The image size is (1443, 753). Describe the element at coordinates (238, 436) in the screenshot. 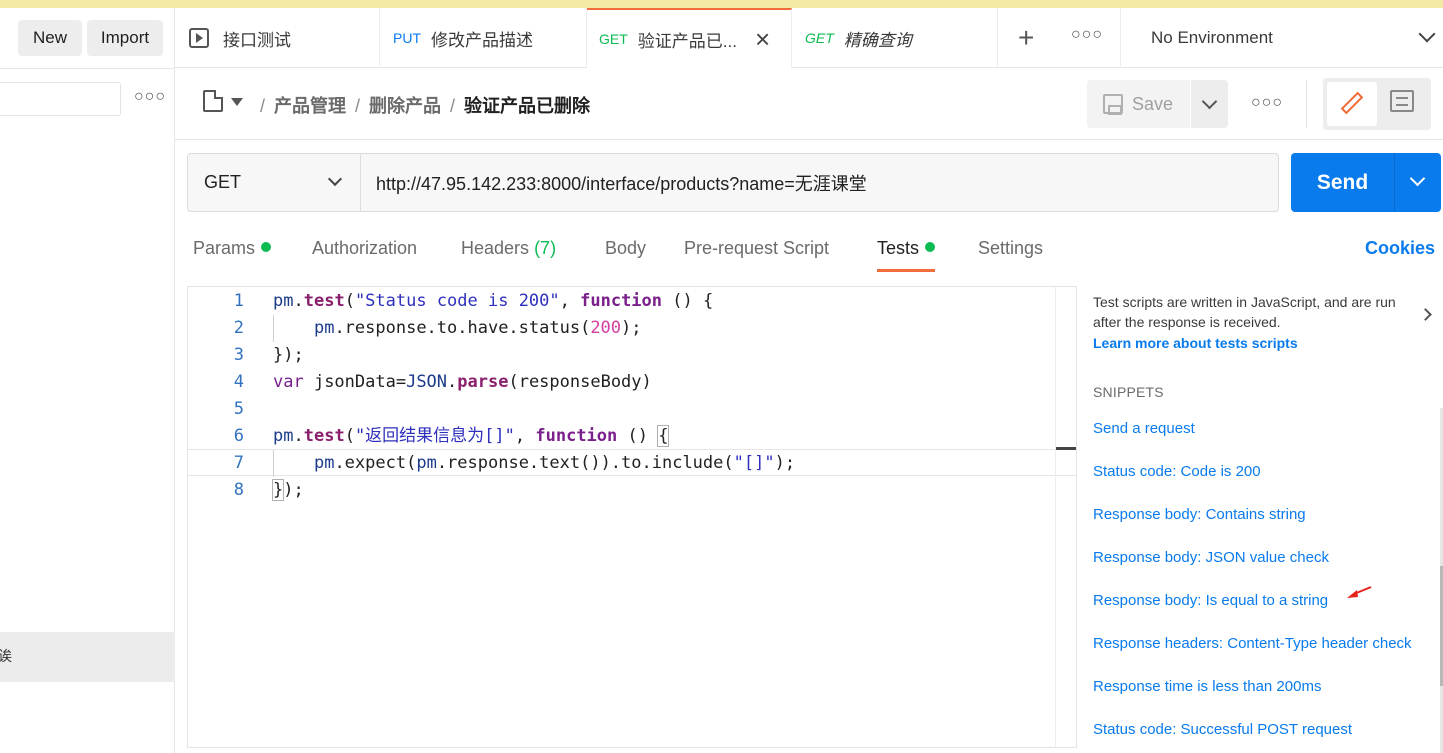

I see `line-number: 6` at that location.